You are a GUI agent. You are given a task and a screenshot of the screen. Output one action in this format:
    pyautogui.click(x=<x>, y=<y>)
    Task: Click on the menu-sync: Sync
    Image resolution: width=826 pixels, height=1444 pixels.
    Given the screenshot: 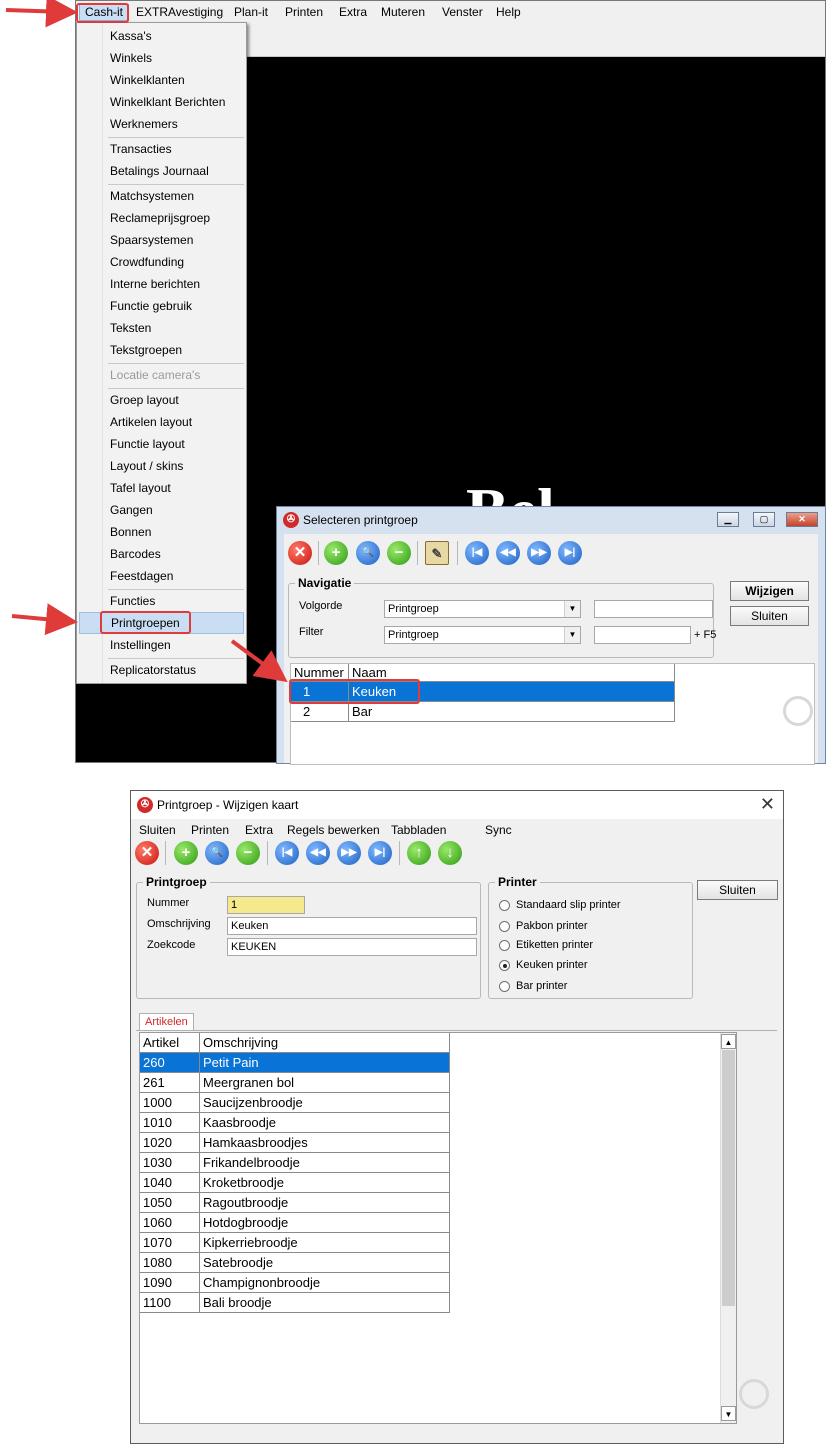 What is the action you would take?
    pyautogui.click(x=498, y=830)
    